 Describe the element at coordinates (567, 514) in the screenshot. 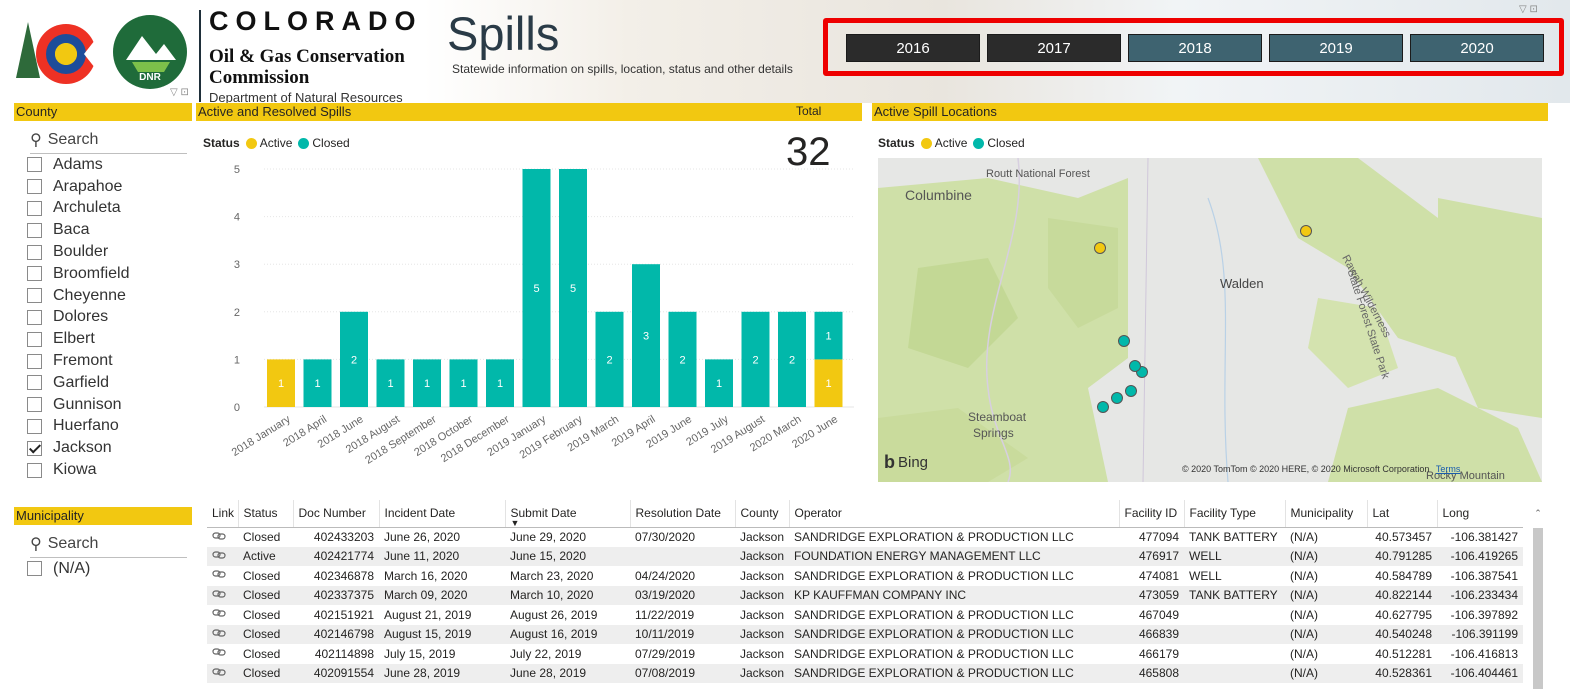

I see `column-header: Submit Date ▼` at that location.